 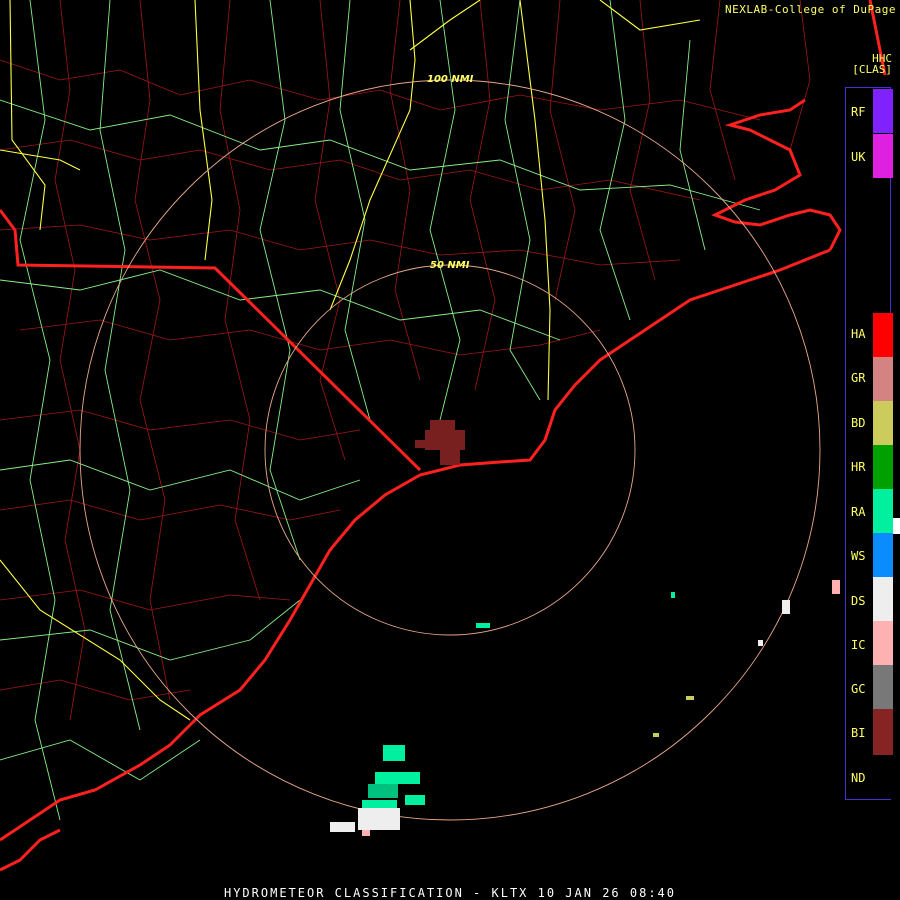 I want to click on legend-label-ic: IC, so click(x=858, y=645).